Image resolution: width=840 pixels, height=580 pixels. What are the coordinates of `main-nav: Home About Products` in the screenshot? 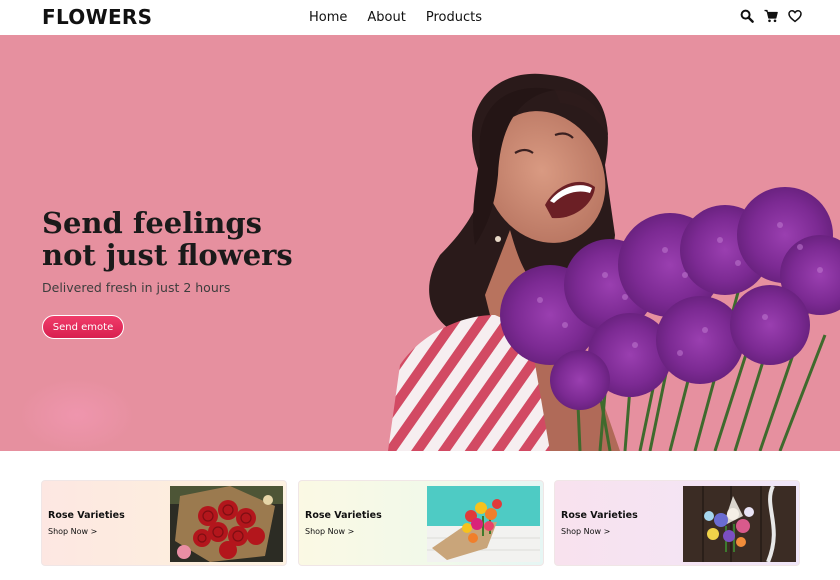 It's located at (405, 17).